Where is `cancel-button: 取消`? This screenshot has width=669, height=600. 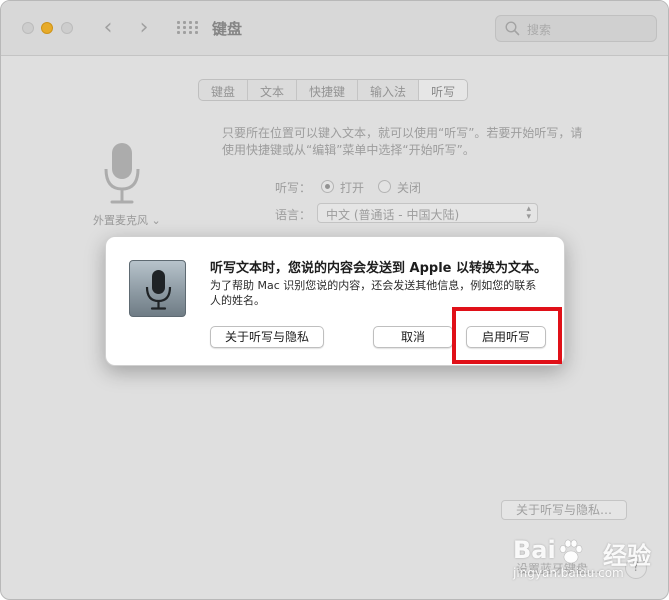 cancel-button: 取消 is located at coordinates (413, 337).